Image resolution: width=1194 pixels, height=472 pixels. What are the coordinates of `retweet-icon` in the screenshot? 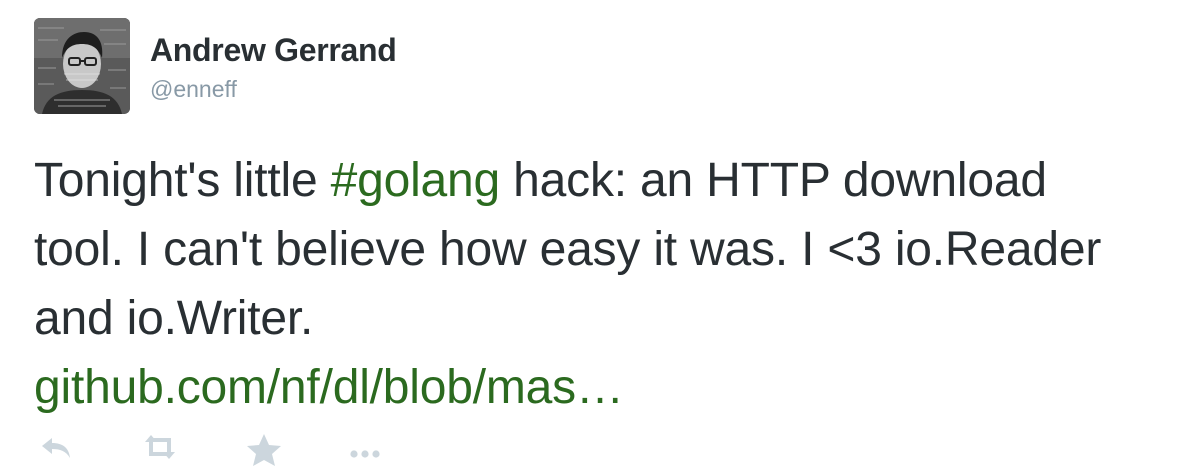 It's located at (160, 447).